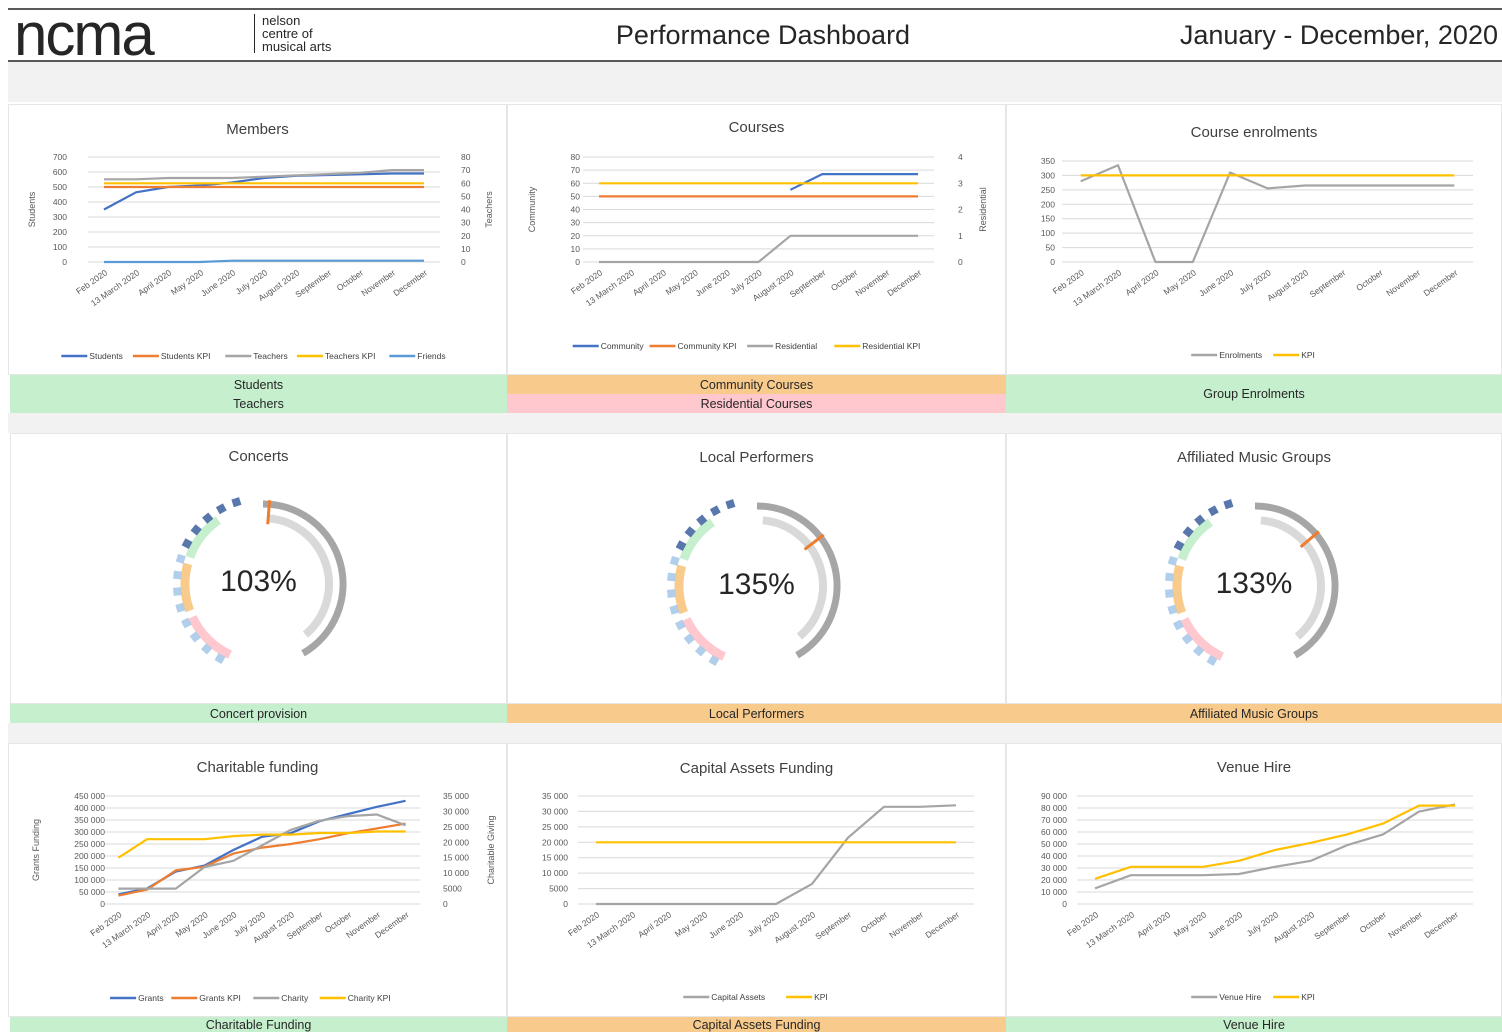 The image size is (1502, 1032). I want to click on status-residential-courses: Residential Courses, so click(756, 403).